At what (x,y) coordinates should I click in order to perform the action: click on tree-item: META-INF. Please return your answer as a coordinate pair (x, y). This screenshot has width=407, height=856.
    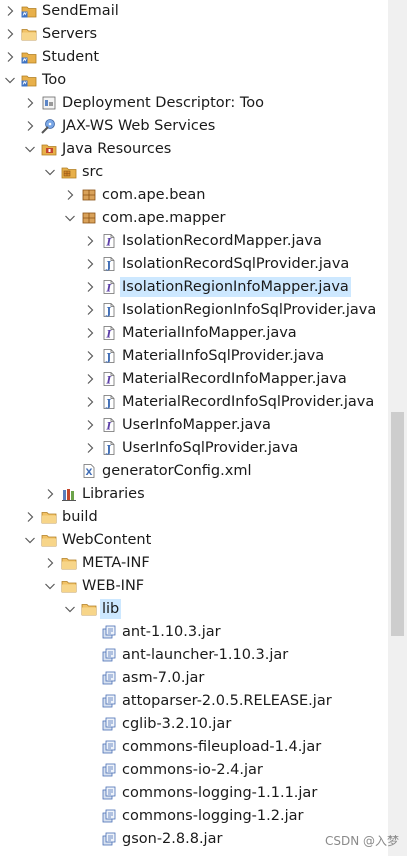
    Looking at the image, I should click on (194, 563).